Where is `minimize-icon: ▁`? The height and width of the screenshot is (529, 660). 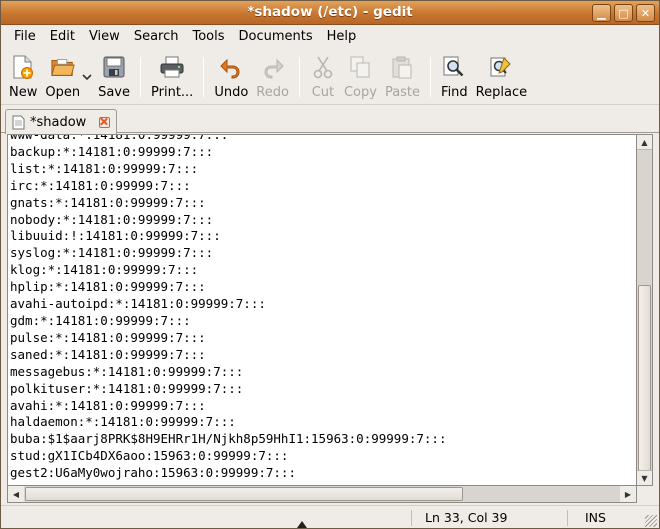
minimize-icon: ▁ is located at coordinates (601, 13).